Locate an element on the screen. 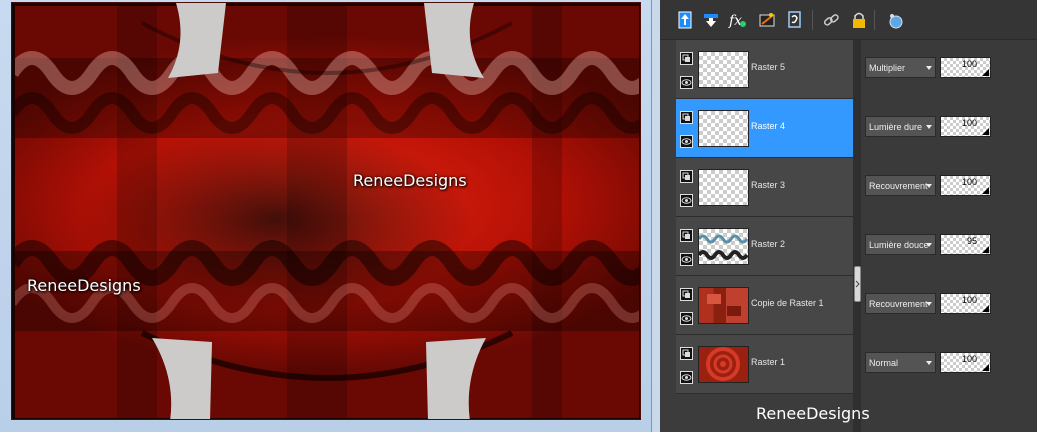 The height and width of the screenshot is (432, 1037). visibility-toggle-icon is located at coordinates (895, 20).